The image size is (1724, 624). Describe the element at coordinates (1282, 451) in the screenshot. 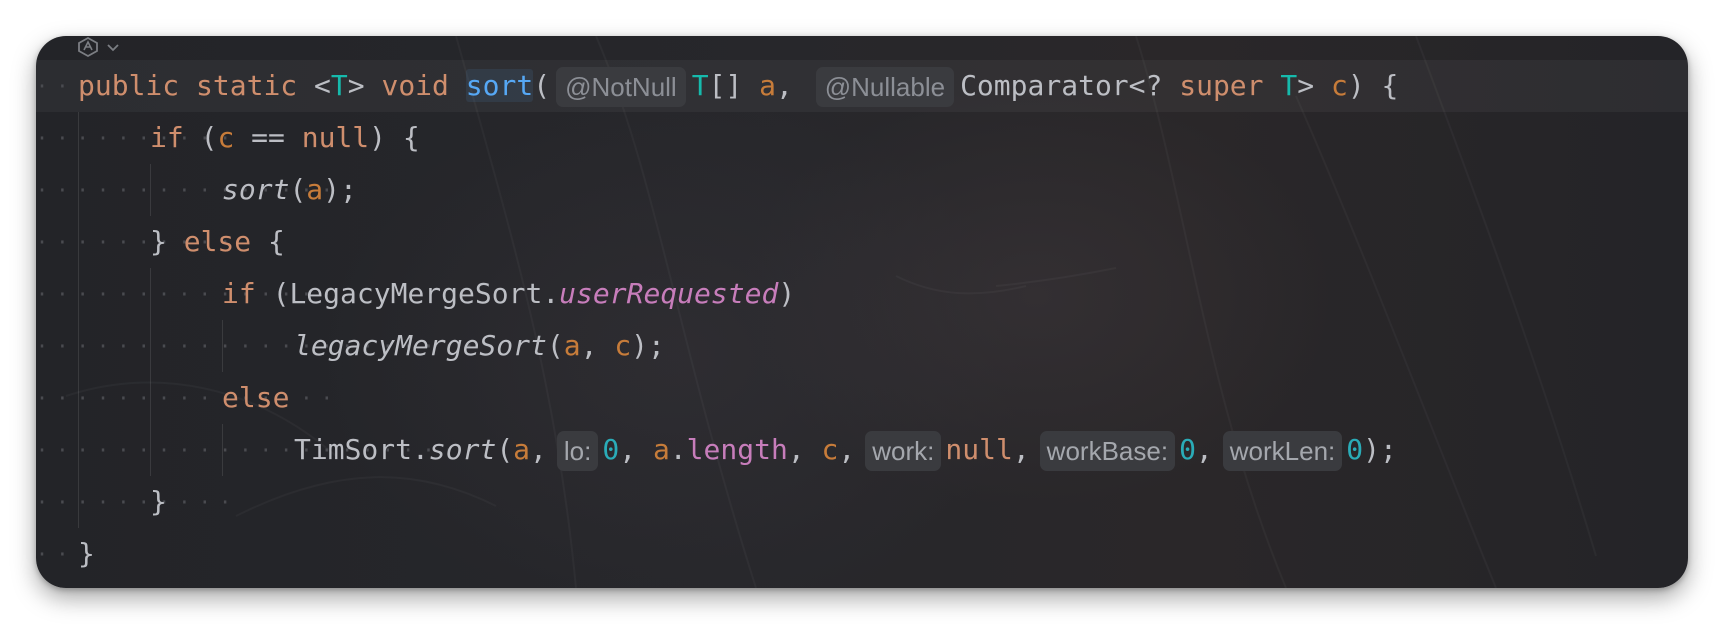

I see `parameter-hint: workLen:` at that location.